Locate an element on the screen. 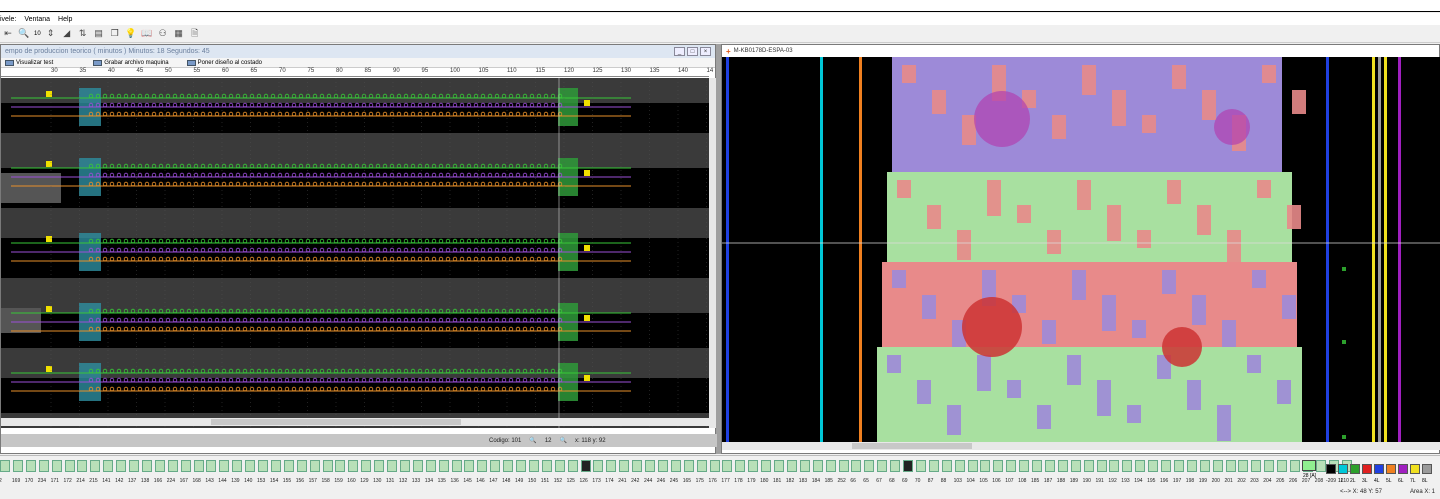  code-item: 173 is located at coordinates (598, 473).